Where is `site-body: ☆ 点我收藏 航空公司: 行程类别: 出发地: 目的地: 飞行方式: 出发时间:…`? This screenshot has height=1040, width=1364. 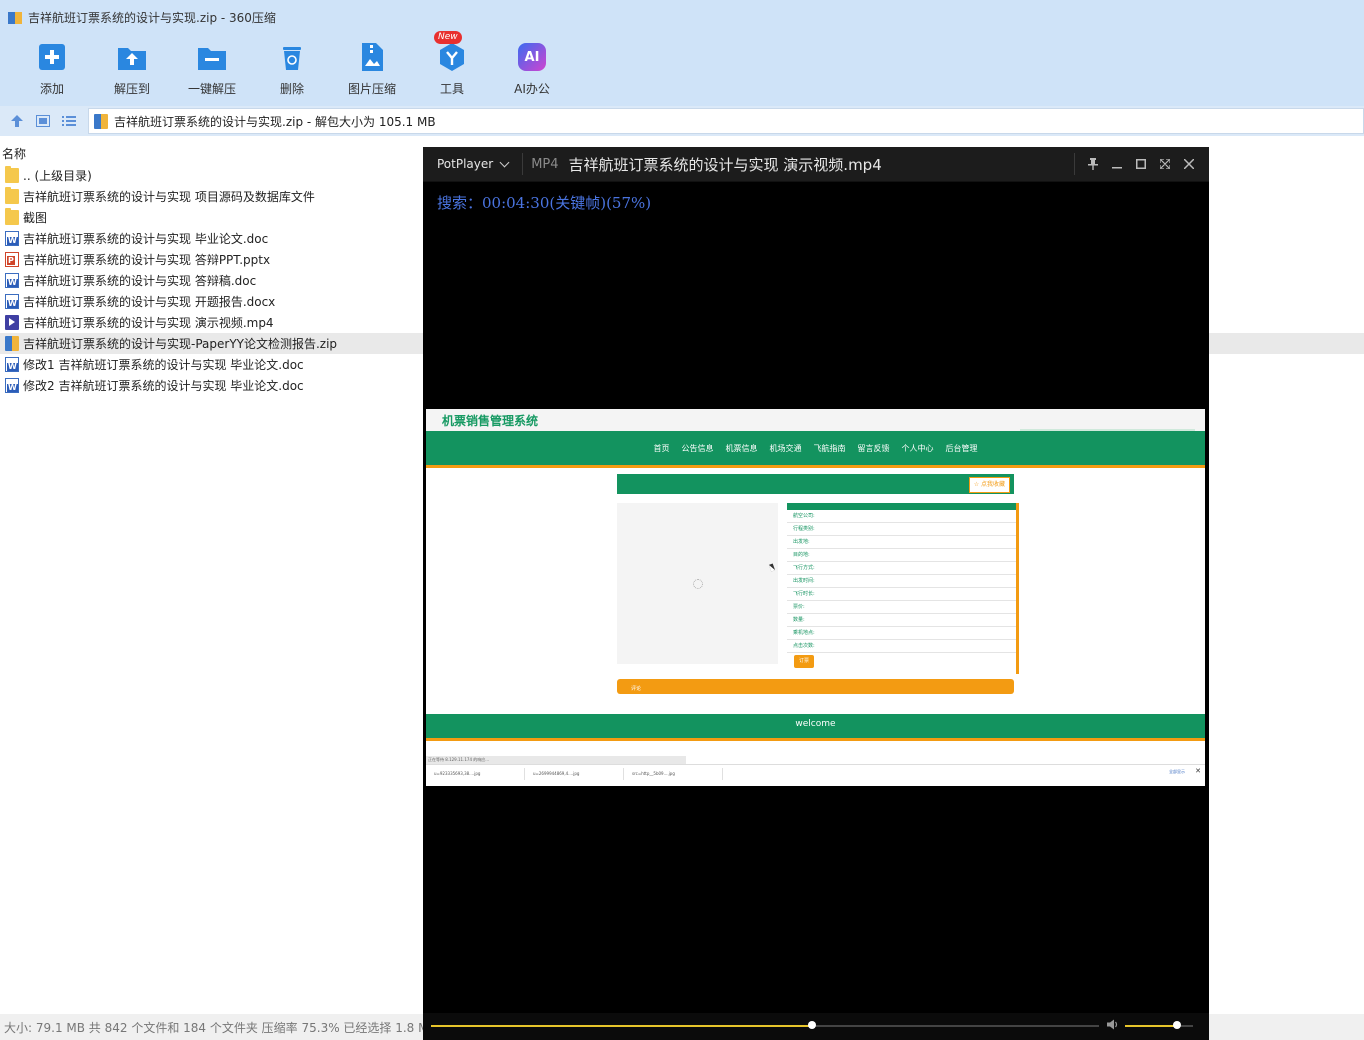
site-body: ☆ 点我收藏 航空公司: 行程类别: 出发地: 目的地: 飞行方式: 出发时间:… is located at coordinates (815, 591).